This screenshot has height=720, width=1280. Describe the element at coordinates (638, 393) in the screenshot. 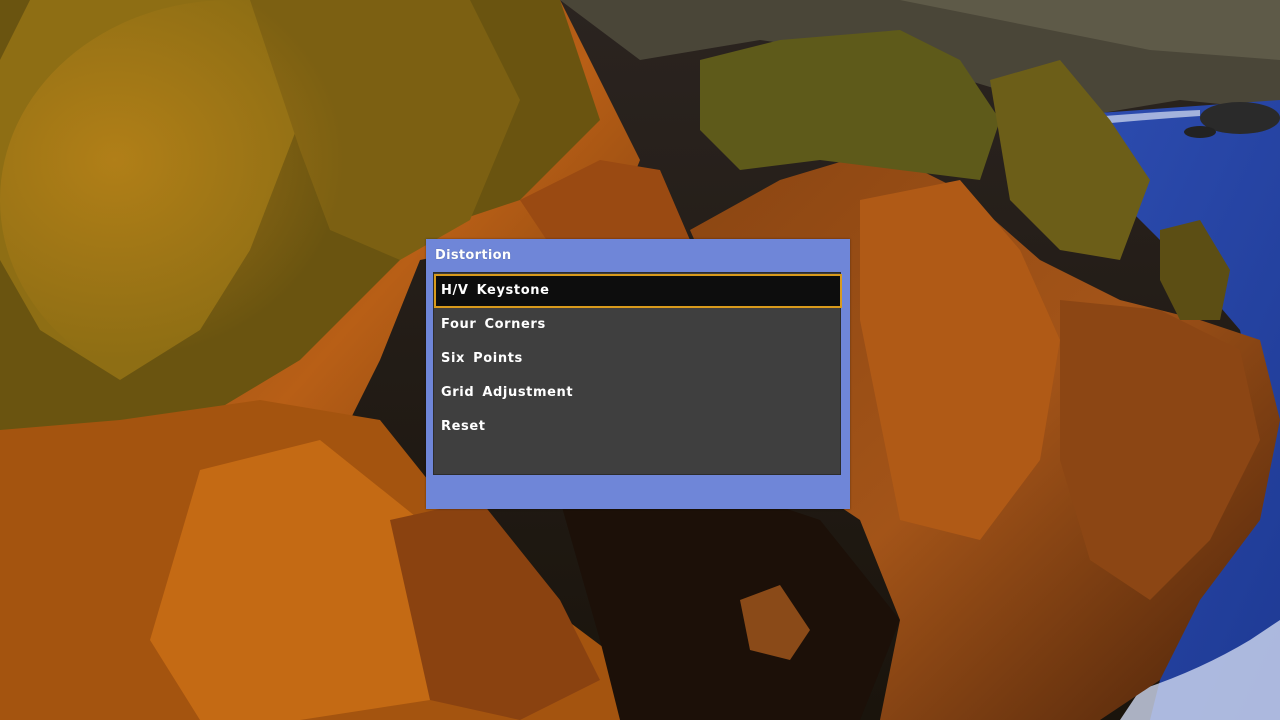

I see `menu-item-grid-adjustment: Grid Adjustment` at that location.